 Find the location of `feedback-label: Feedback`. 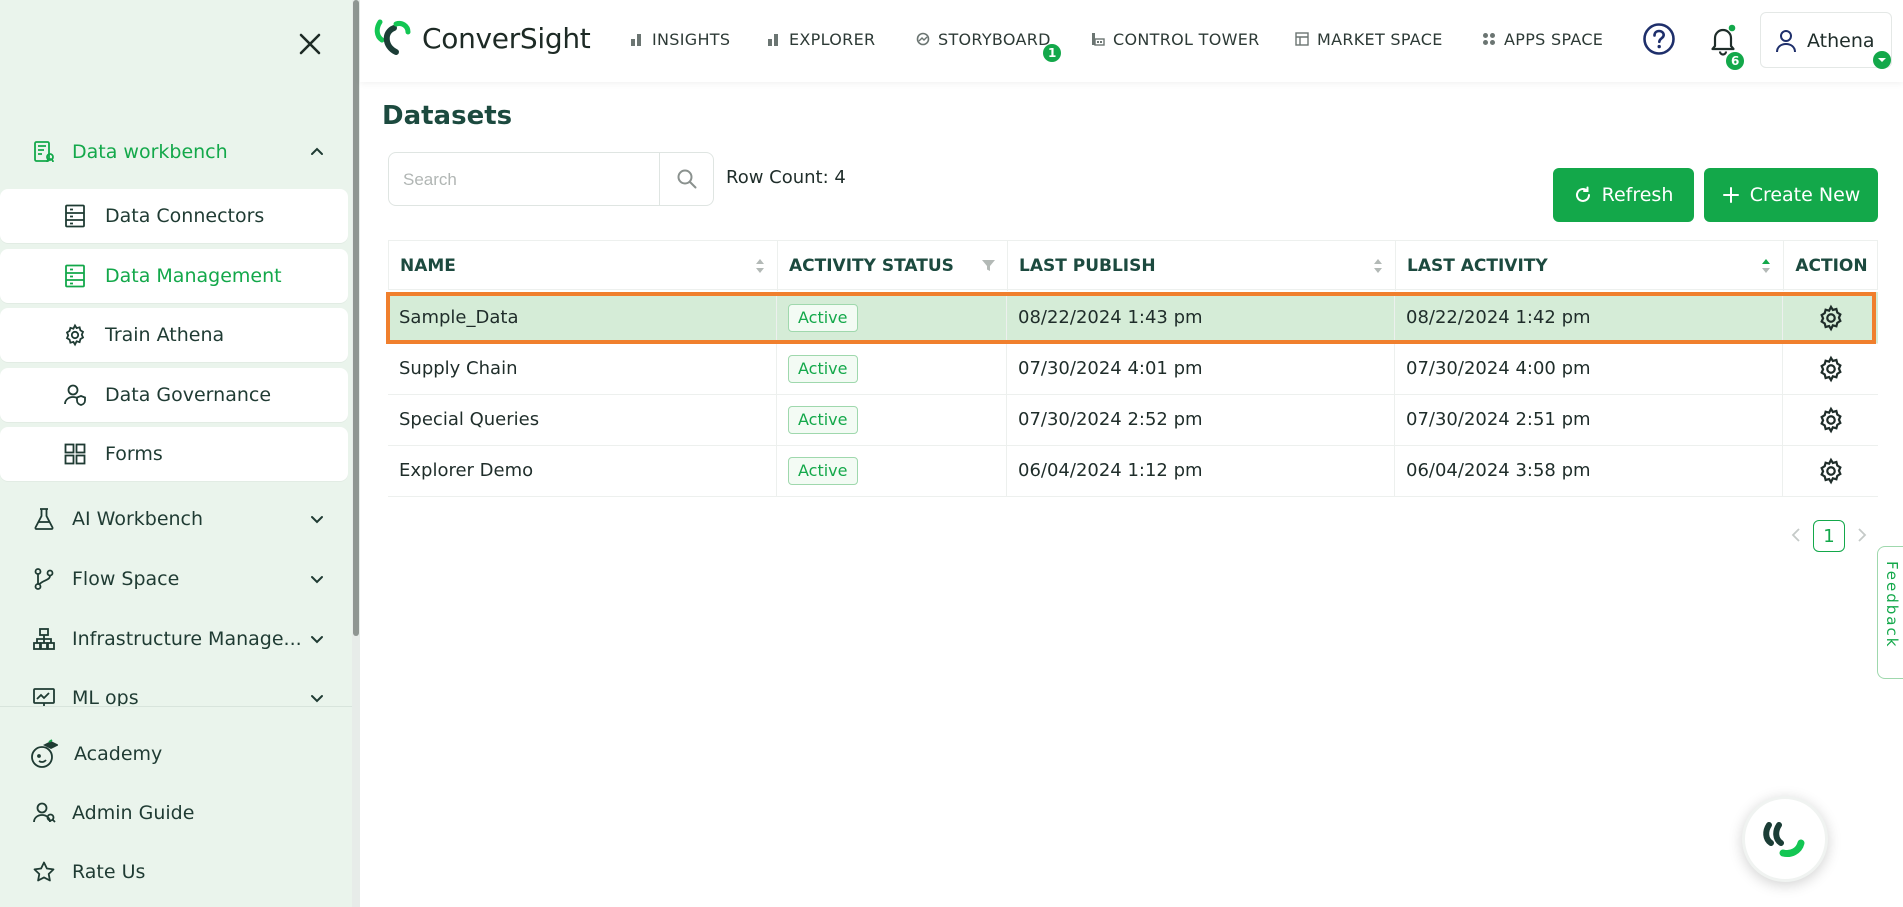

feedback-label: Feedback is located at coordinates (1892, 605).